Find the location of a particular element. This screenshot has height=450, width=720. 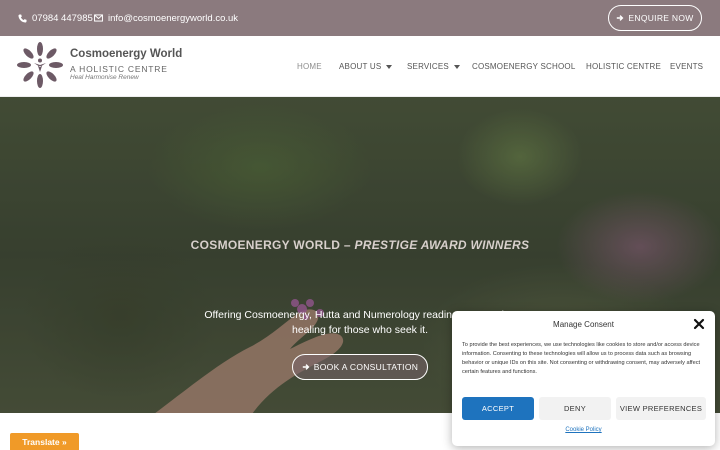

nav-item-home: HOME is located at coordinates (309, 66).